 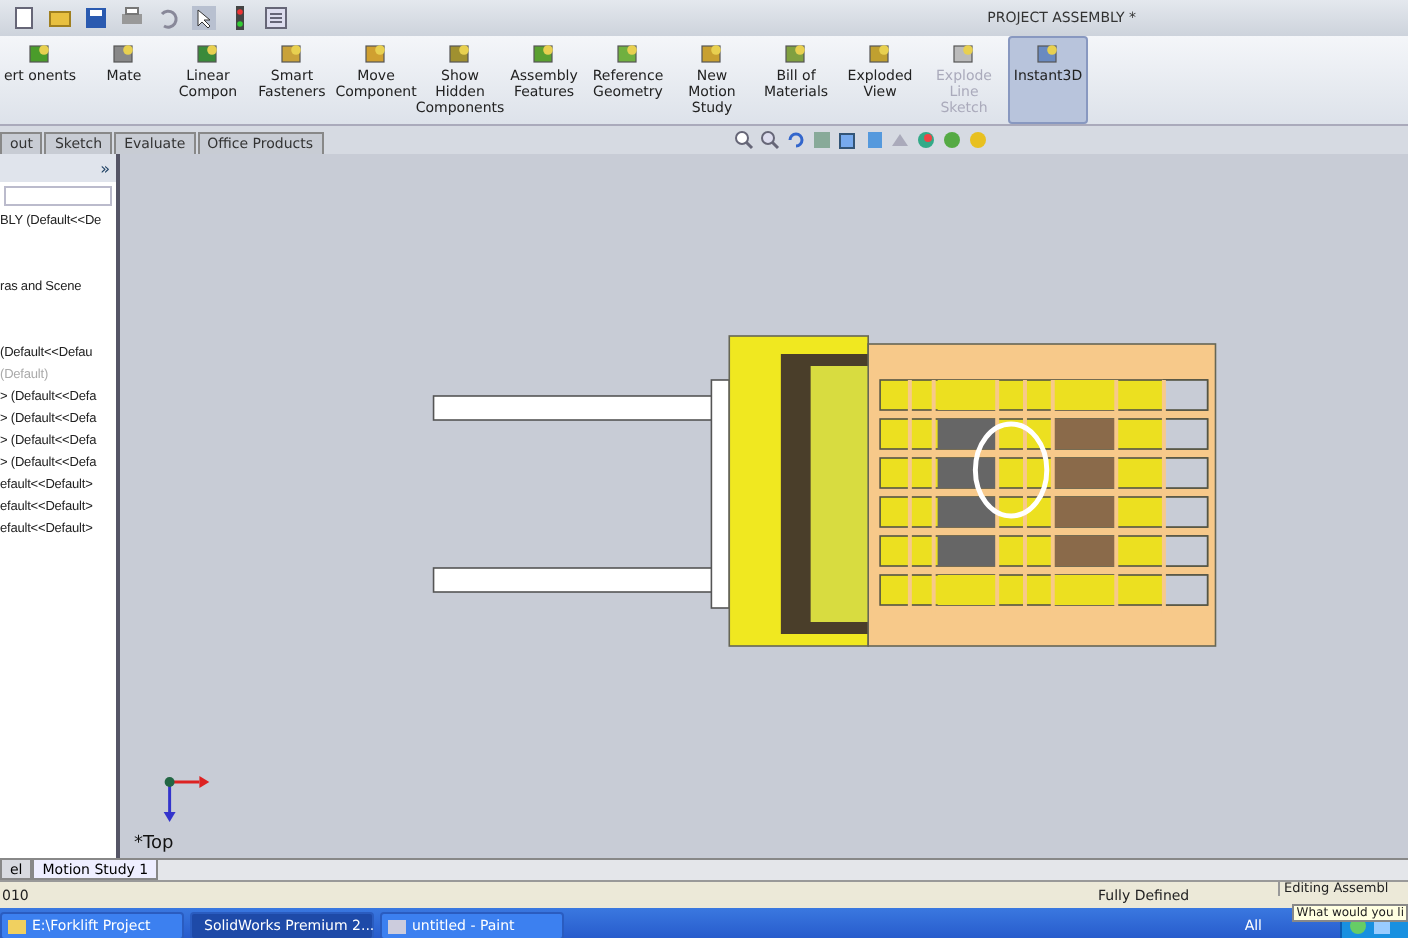 What do you see at coordinates (105, 168) in the screenshot?
I see `expand-glyph: »` at bounding box center [105, 168].